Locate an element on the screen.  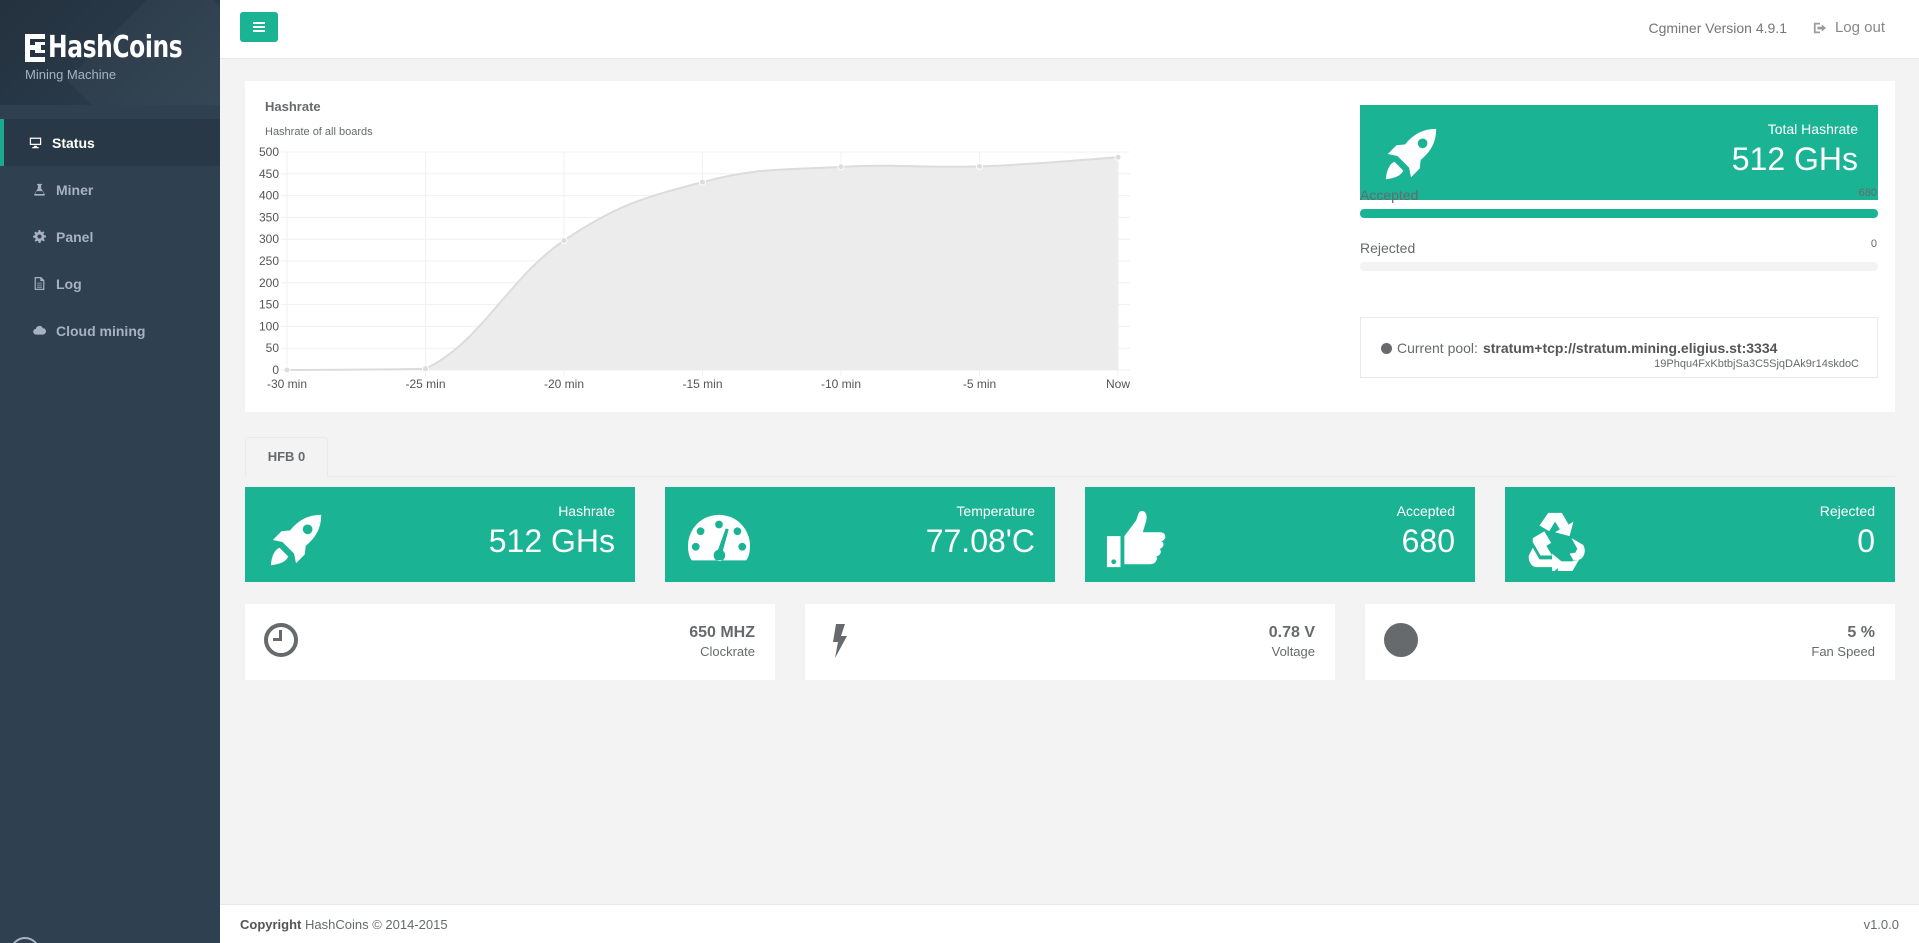
board-rejected-widget: Rejected 0 is located at coordinates (1700, 534).